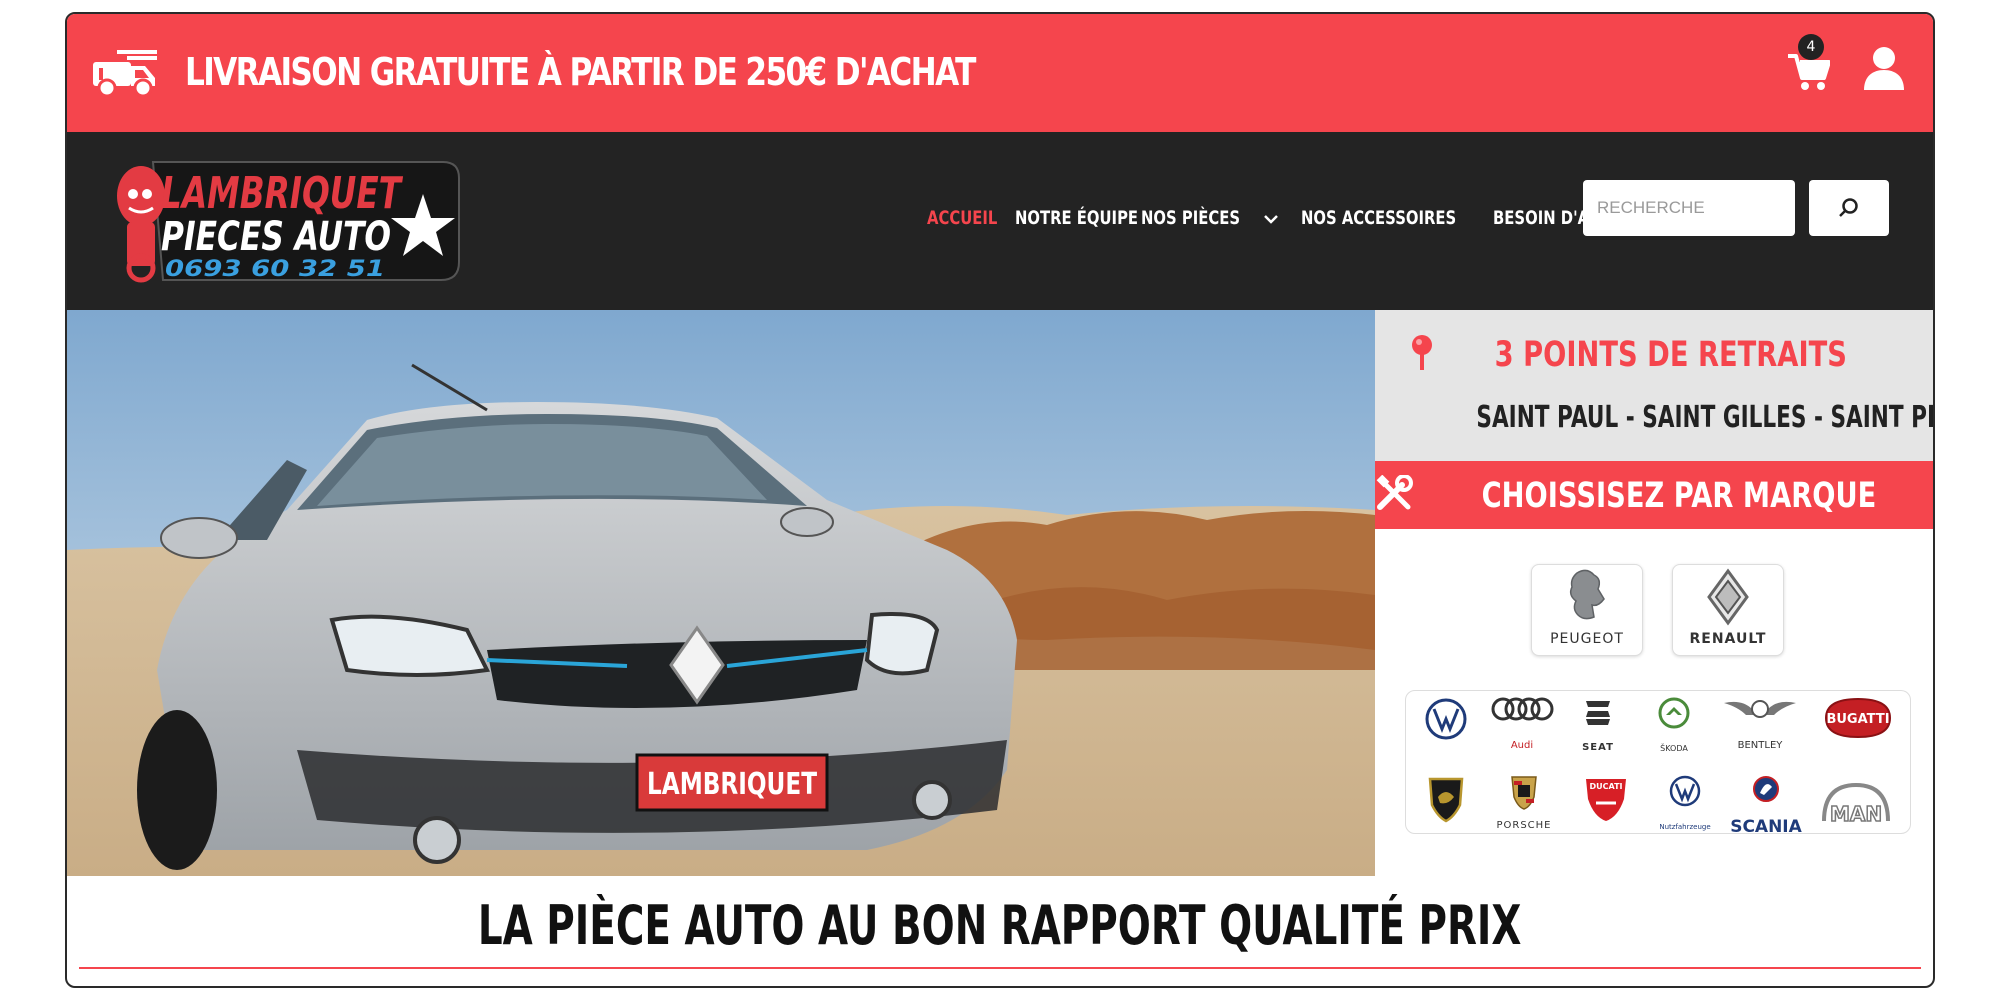  Describe the element at coordinates (1766, 806) in the screenshot. I see `brand-scania: SCANIA` at that location.